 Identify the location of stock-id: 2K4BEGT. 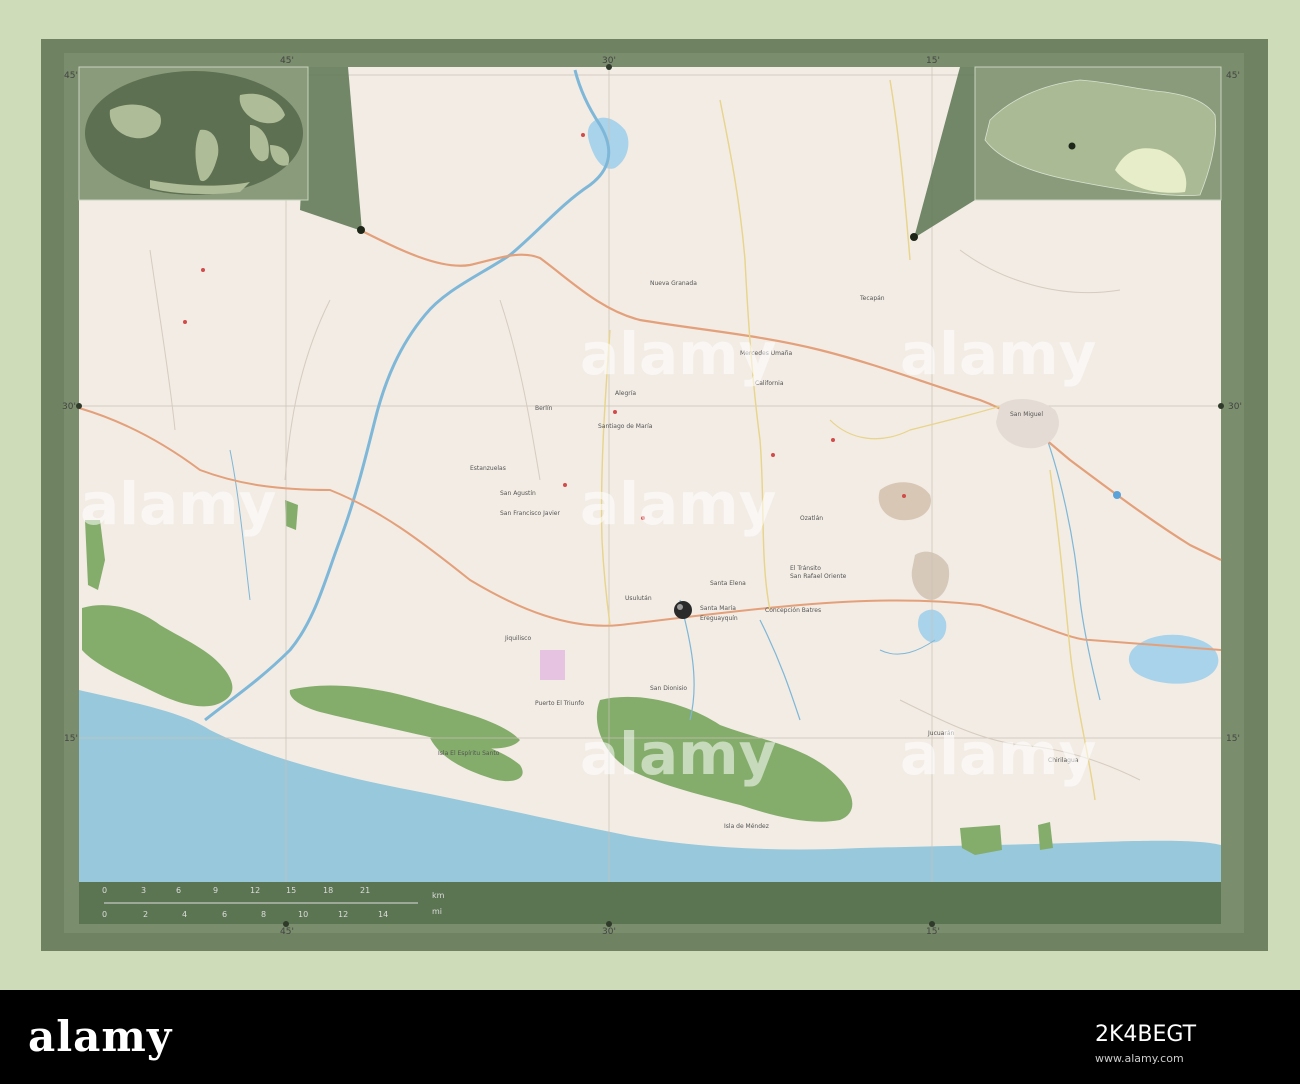
(1146, 1034).